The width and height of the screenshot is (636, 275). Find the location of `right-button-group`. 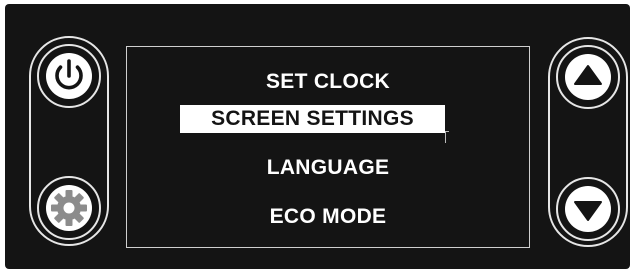

right-button-group is located at coordinates (588, 142).